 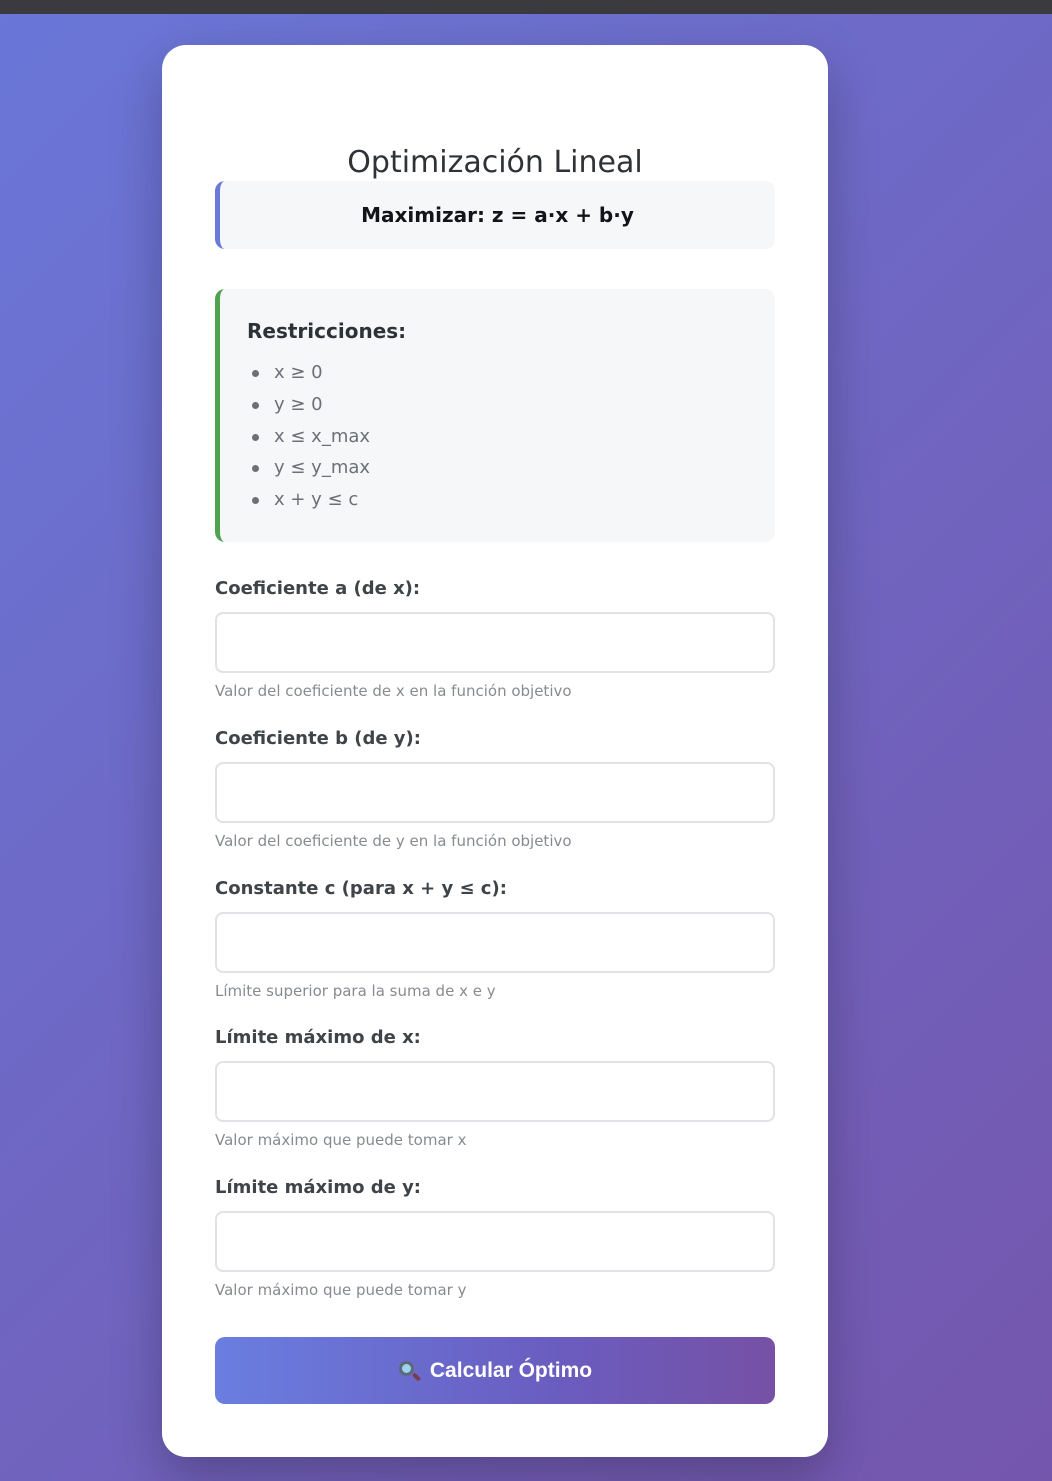 What do you see at coordinates (526, 7) in the screenshot?
I see `browser-top-bar` at bounding box center [526, 7].